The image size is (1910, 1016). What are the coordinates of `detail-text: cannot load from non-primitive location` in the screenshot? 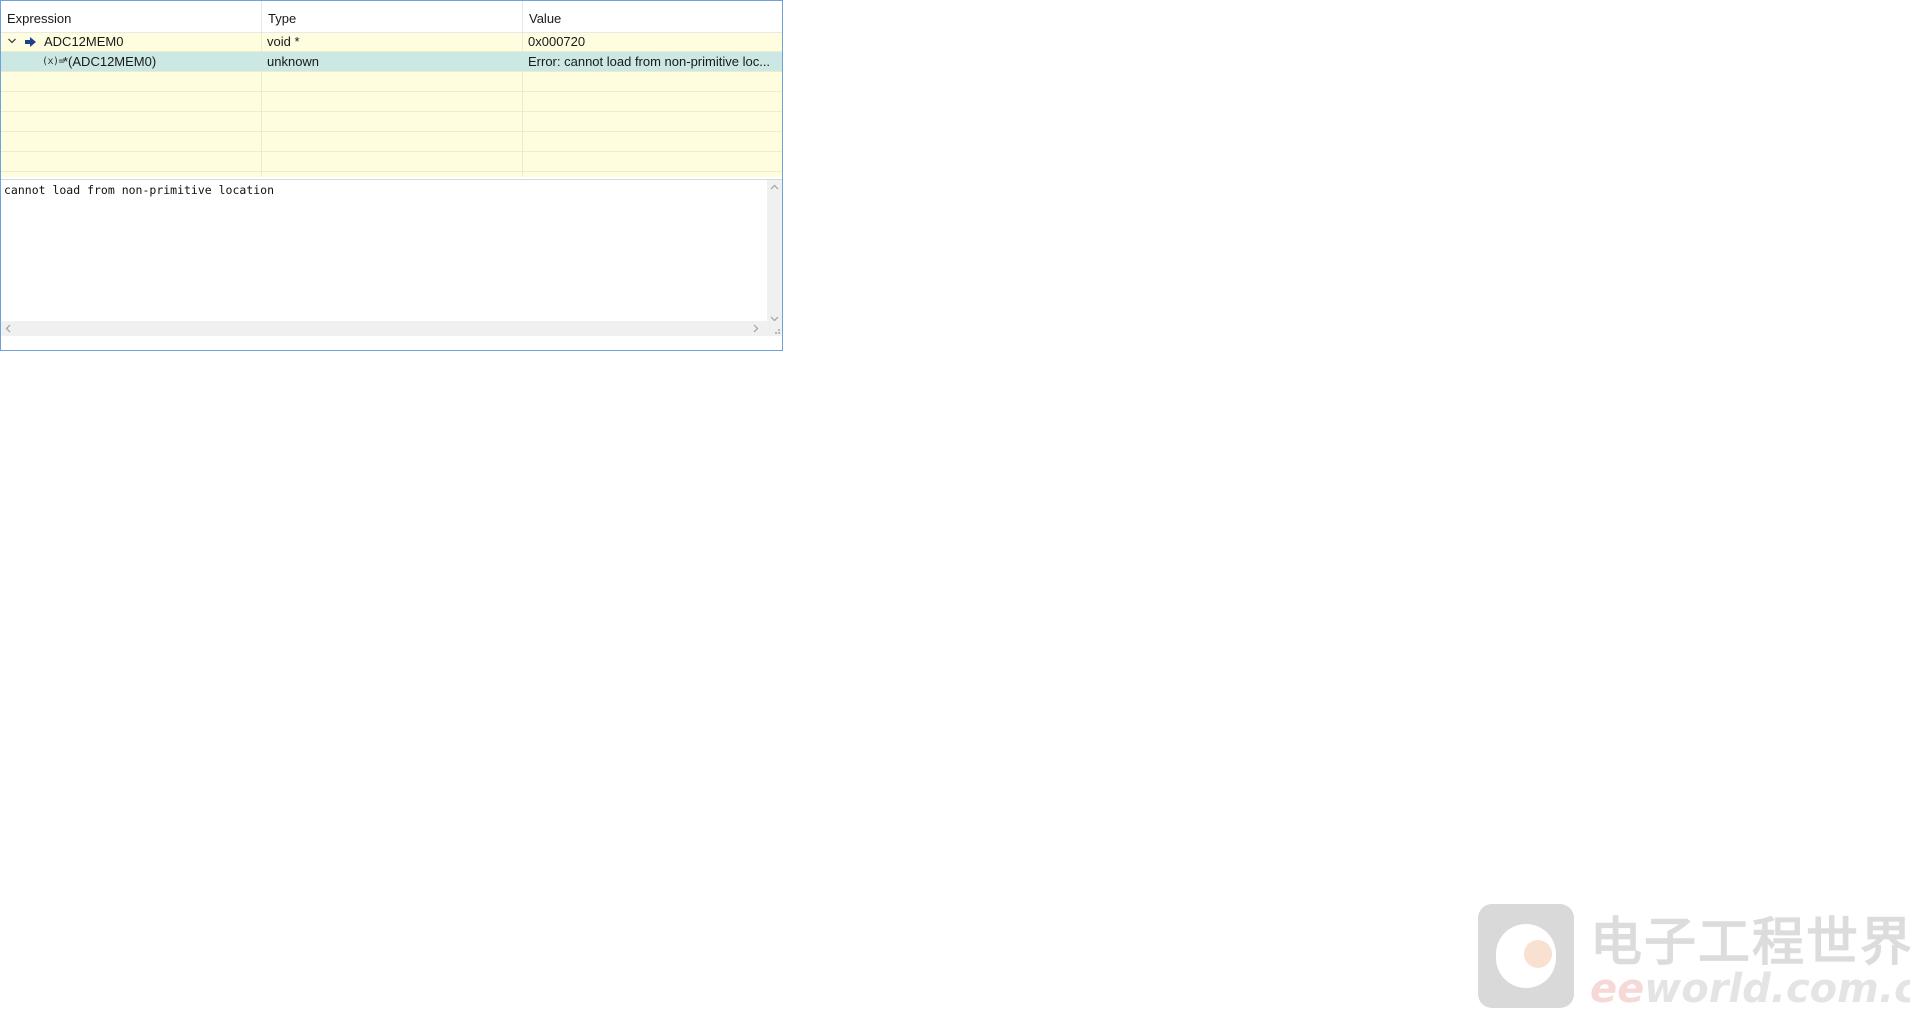 It's located at (139, 190).